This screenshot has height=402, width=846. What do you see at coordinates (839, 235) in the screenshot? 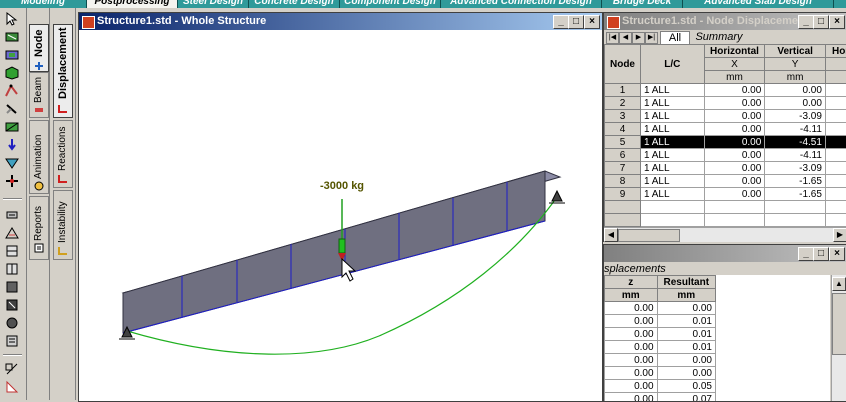
I see `scroll-right-button: ▶` at bounding box center [839, 235].